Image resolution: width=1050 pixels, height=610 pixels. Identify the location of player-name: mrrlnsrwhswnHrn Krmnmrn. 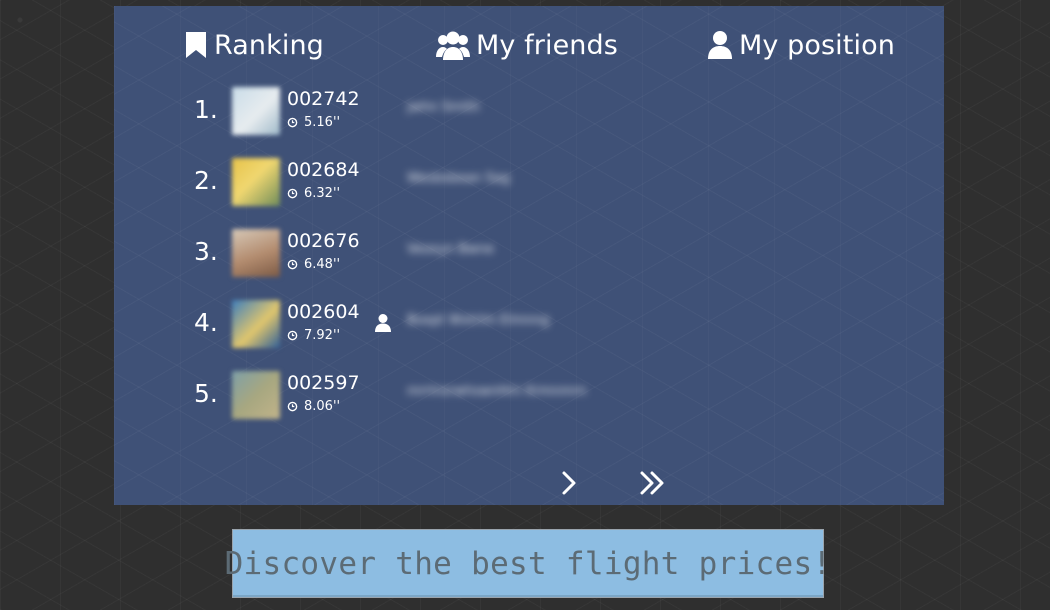
(496, 391).